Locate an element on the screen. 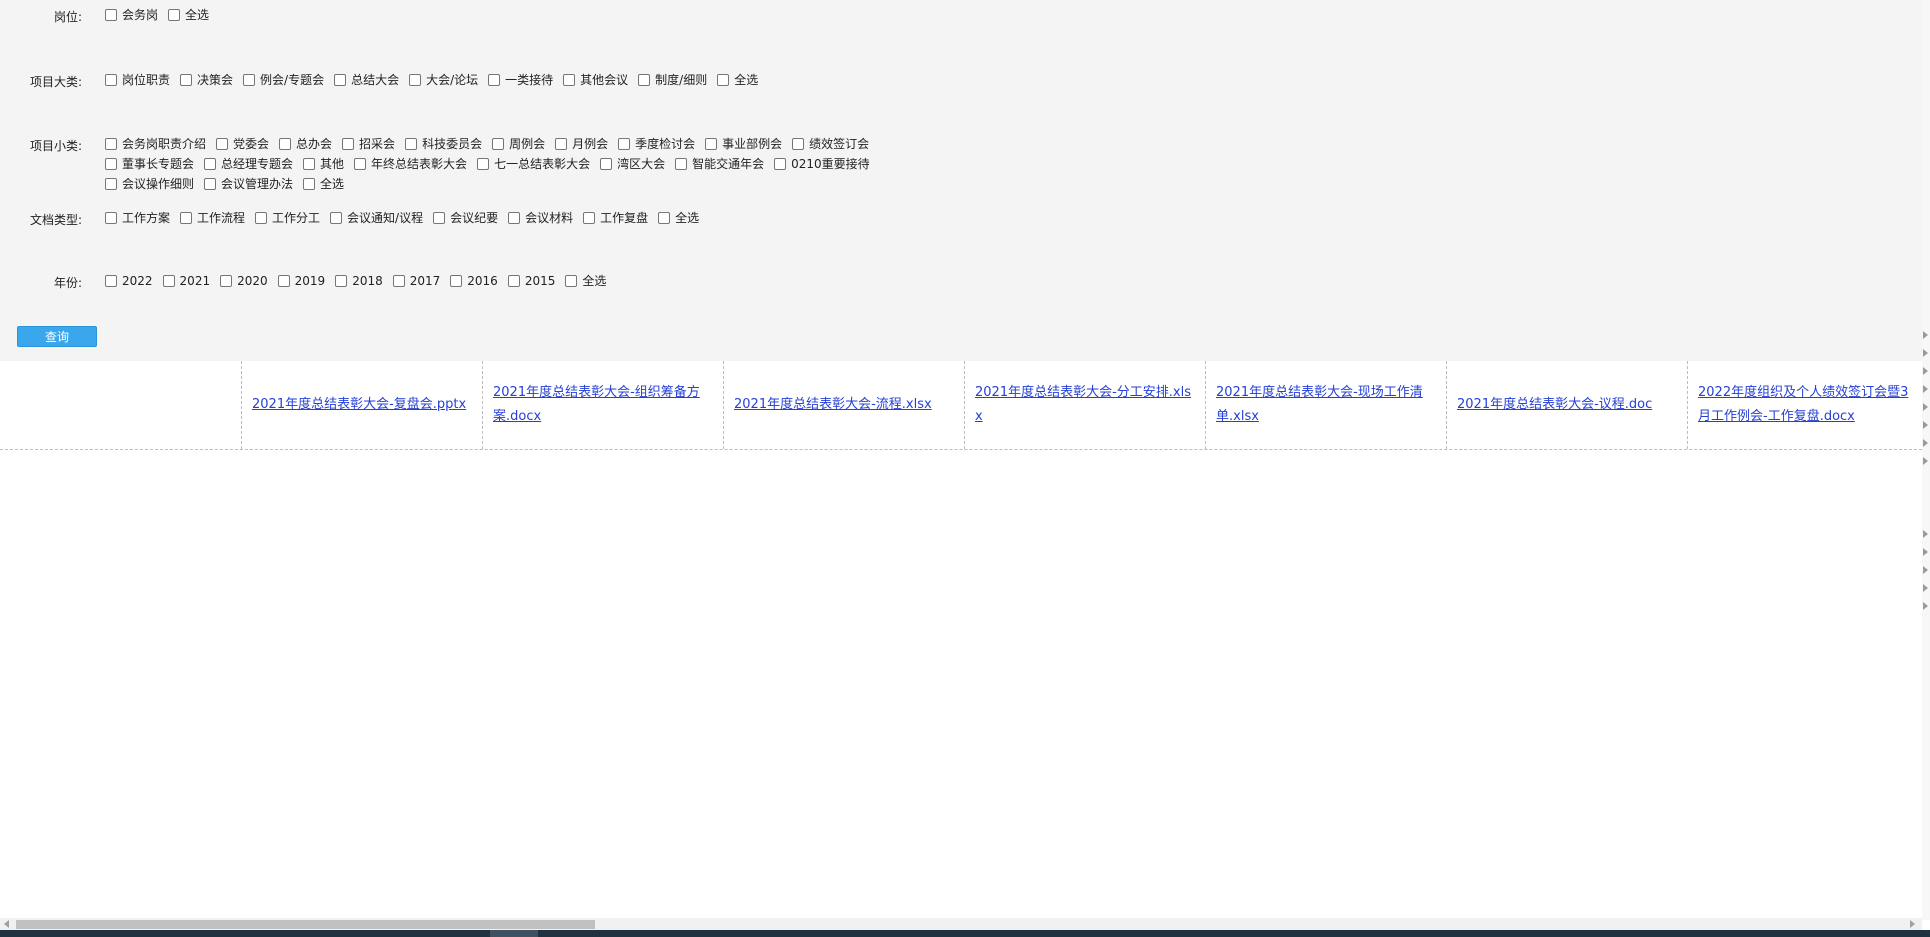 This screenshot has height=937, width=1930. category-option: 例会/专题会 is located at coordinates (283, 80).